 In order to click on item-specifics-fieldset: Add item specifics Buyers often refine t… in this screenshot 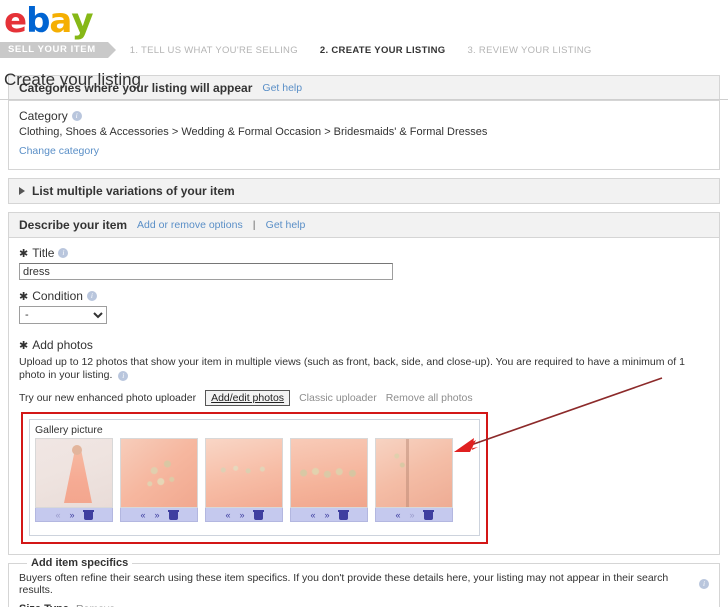, I will do `click(364, 582)`.